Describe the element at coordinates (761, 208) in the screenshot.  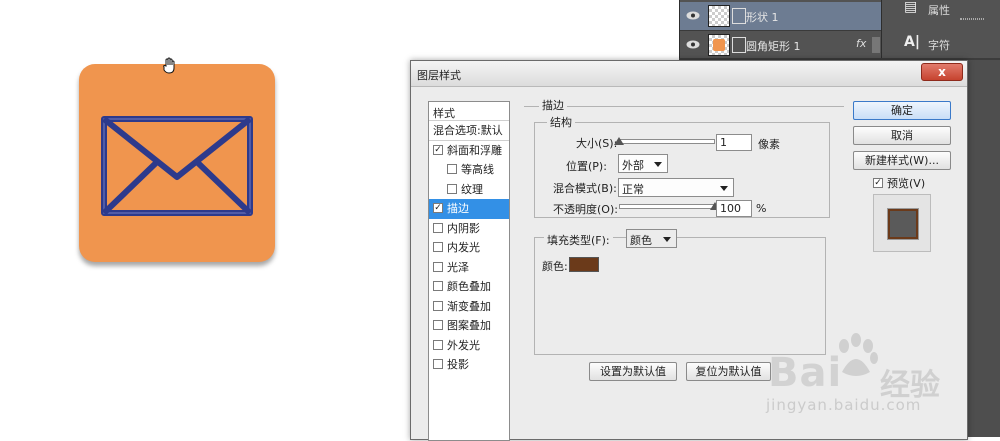
I see `opacity-unit: %` at that location.